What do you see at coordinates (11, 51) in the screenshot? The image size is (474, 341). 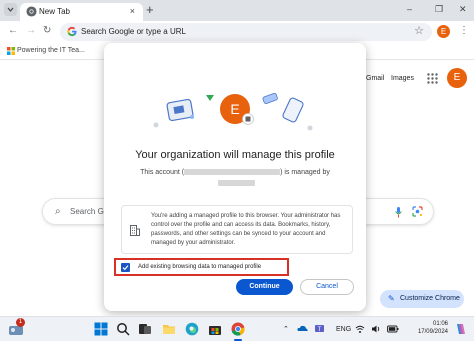 I see `bookmark-favicon-icon` at bounding box center [11, 51].